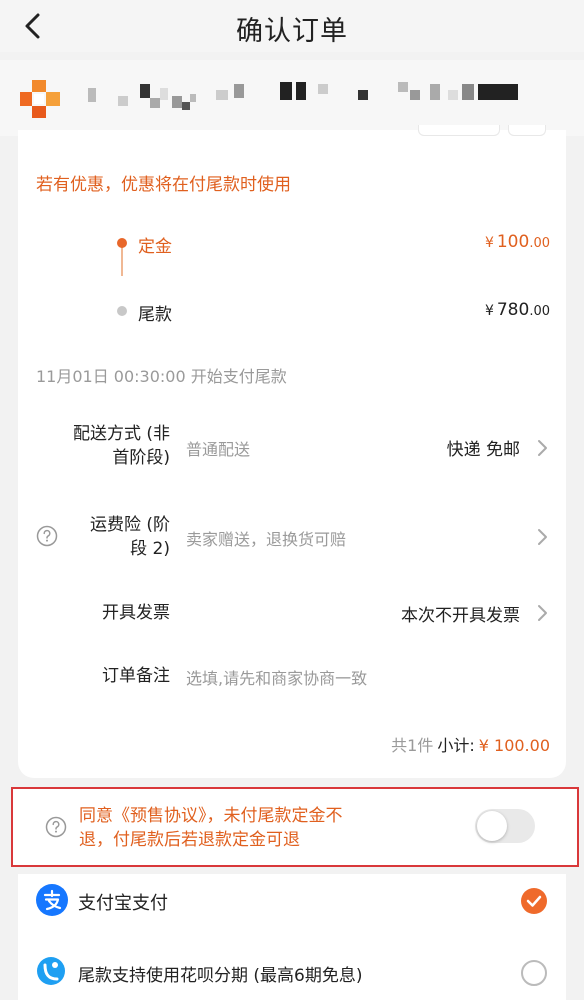  Describe the element at coordinates (259, 828) in the screenshot. I see `presale-agreement-text: 同意《预售协议》，未付尾款定金不 退，付尾款后若退款定金可退` at that location.